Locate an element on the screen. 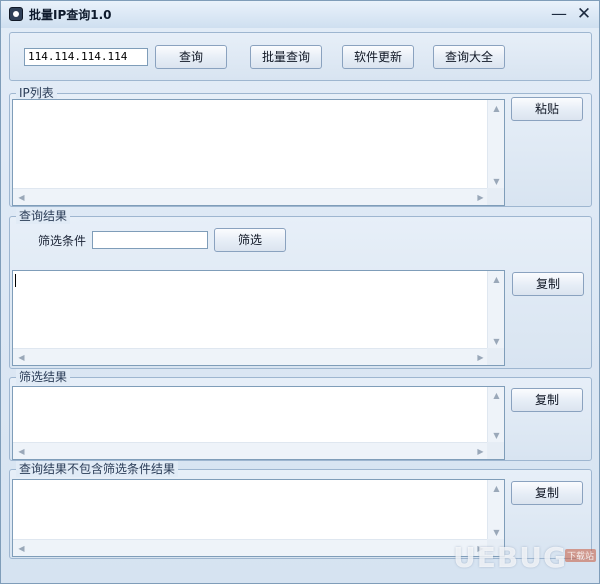 The height and width of the screenshot is (584, 600). ip-input: 114.114.114.114 is located at coordinates (86, 57).